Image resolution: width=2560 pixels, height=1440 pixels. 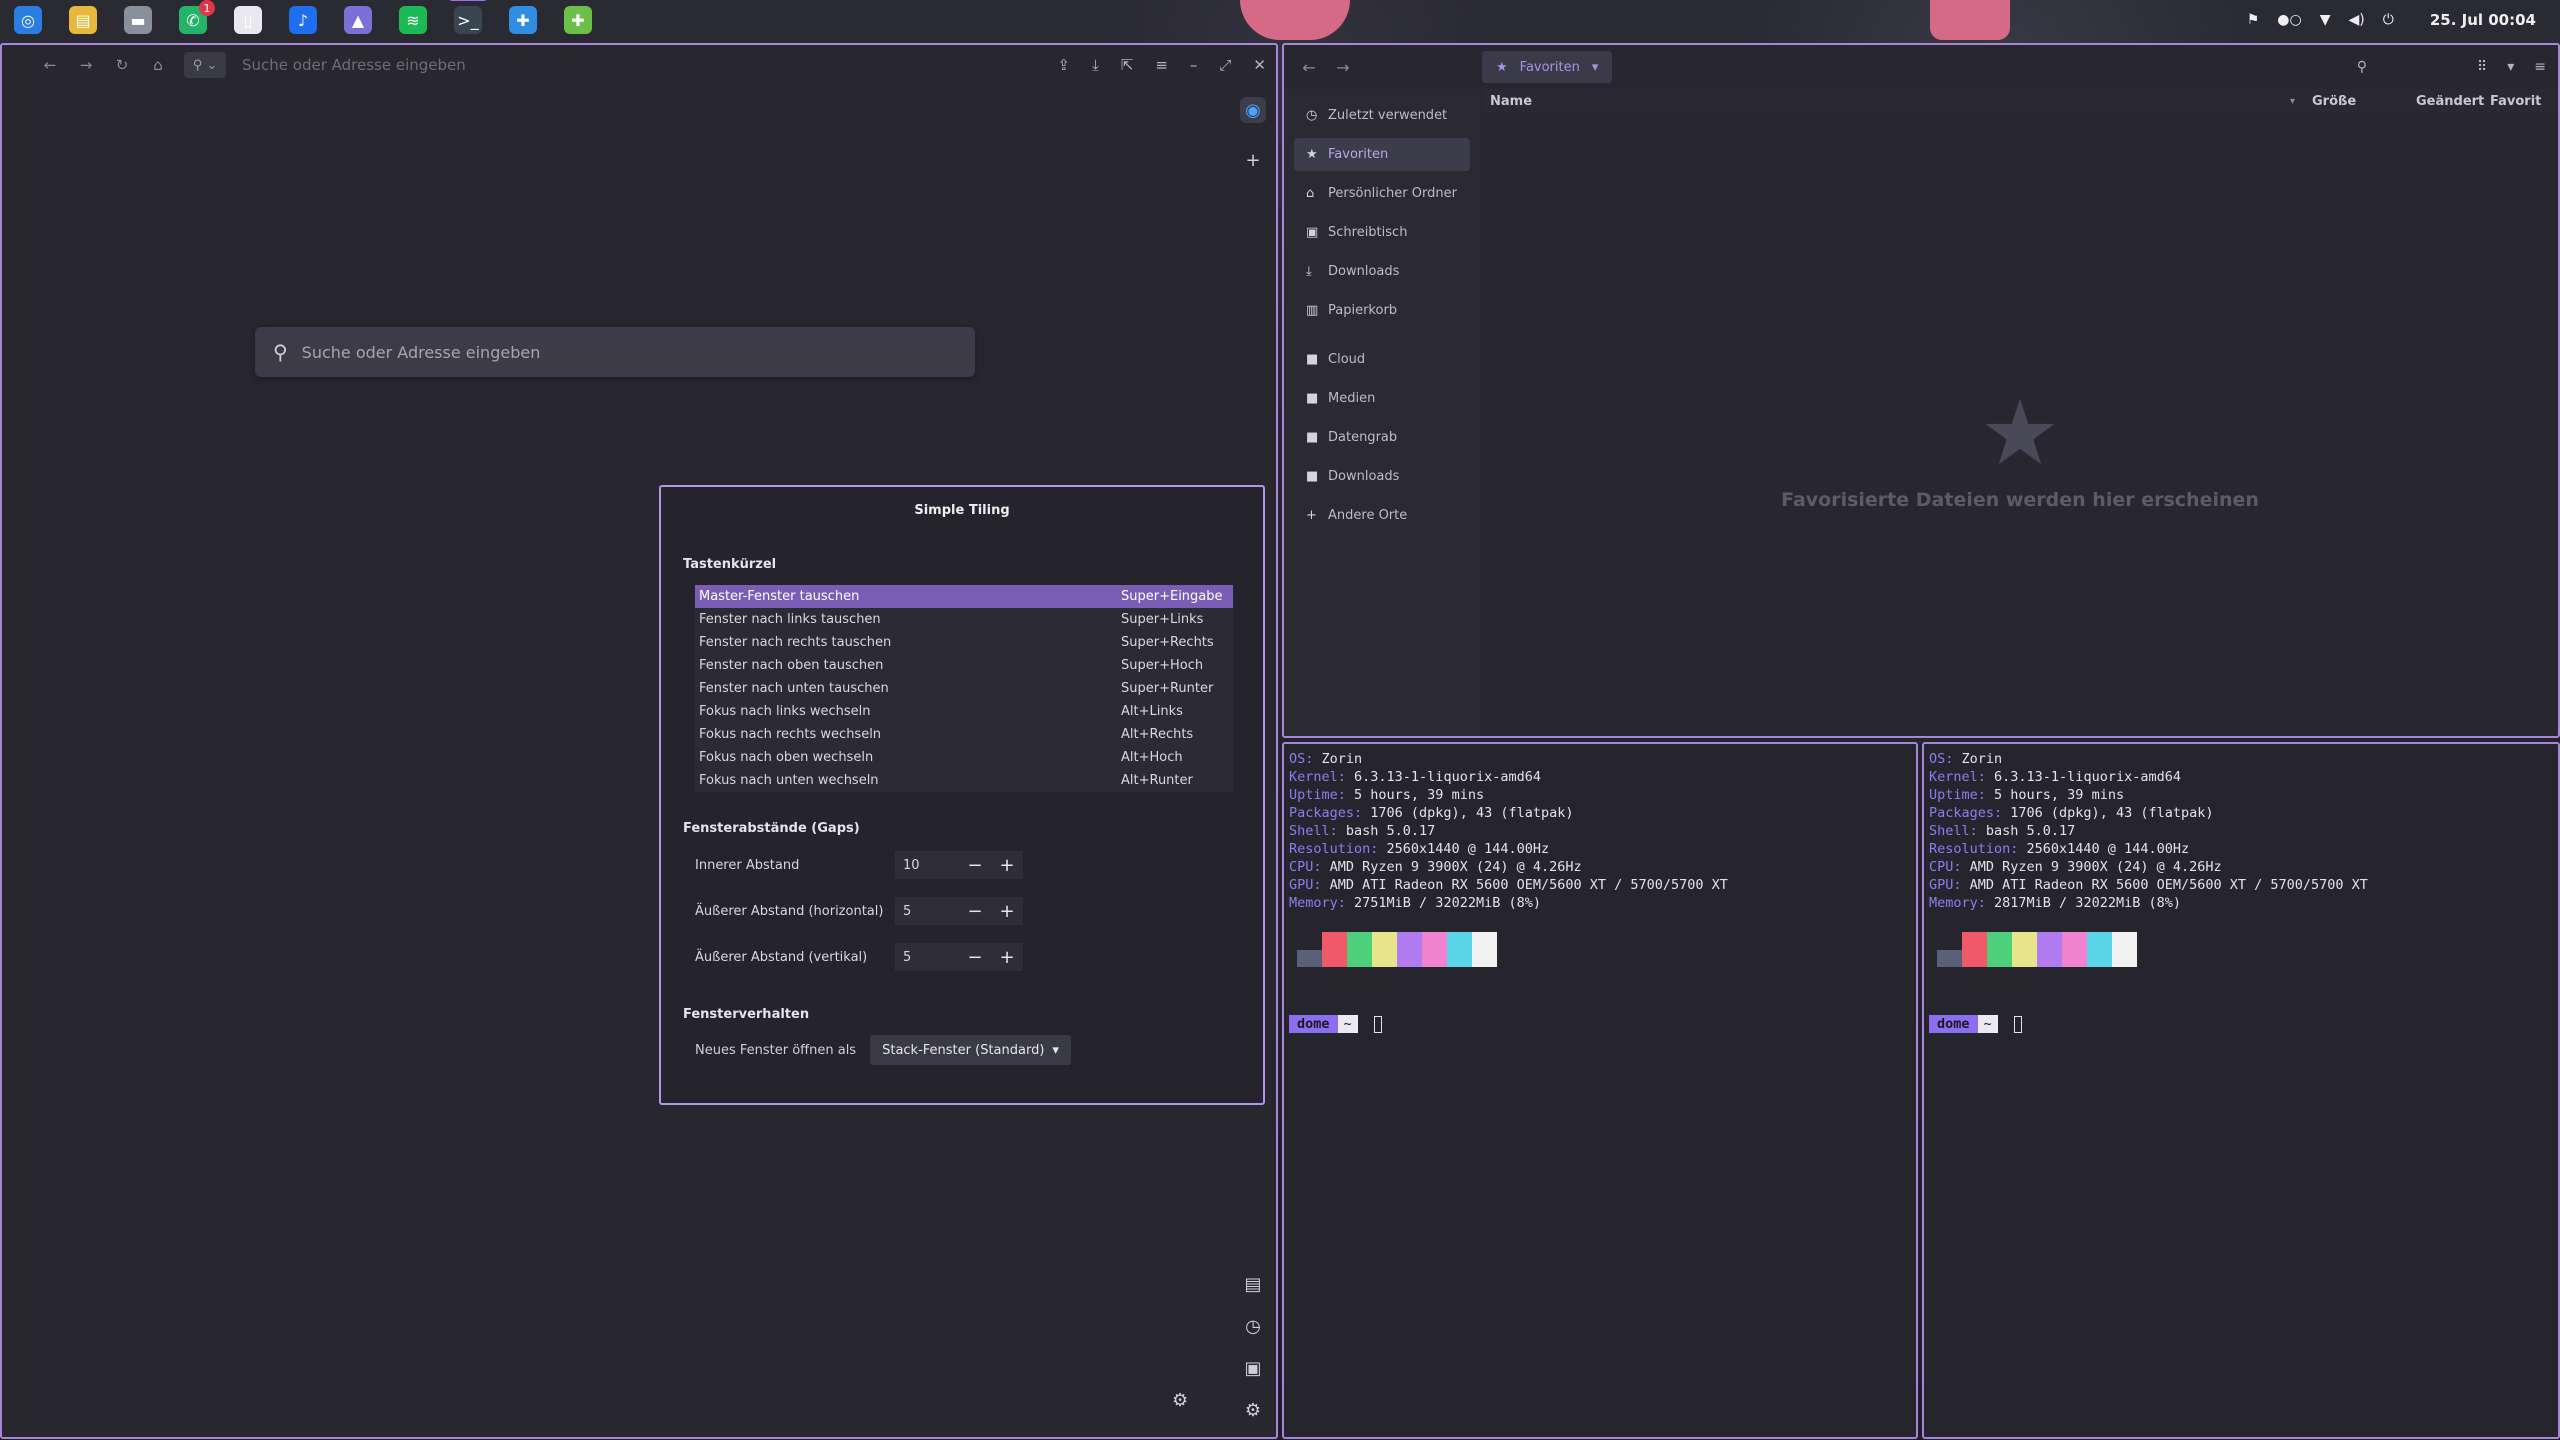 What do you see at coordinates (1382, 476) in the screenshot?
I see `sidebar-item-downloads-2: ■ Downloads` at bounding box center [1382, 476].